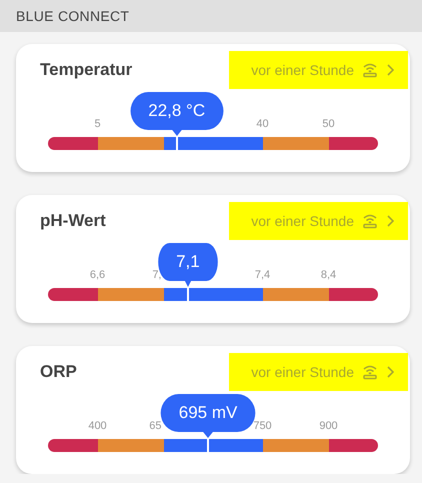 The height and width of the screenshot is (483, 422). I want to click on scale-tick-label: 400, so click(97, 426).